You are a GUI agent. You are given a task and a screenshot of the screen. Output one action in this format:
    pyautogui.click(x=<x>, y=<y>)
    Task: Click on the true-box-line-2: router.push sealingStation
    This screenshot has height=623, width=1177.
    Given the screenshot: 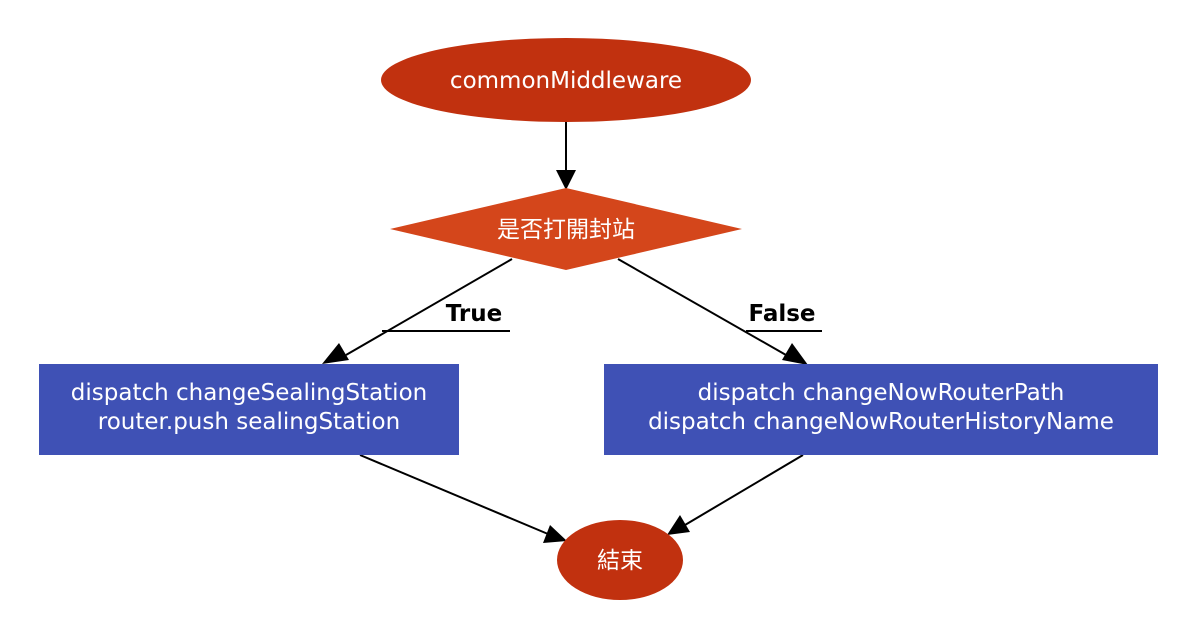 What is the action you would take?
    pyautogui.click(x=249, y=422)
    